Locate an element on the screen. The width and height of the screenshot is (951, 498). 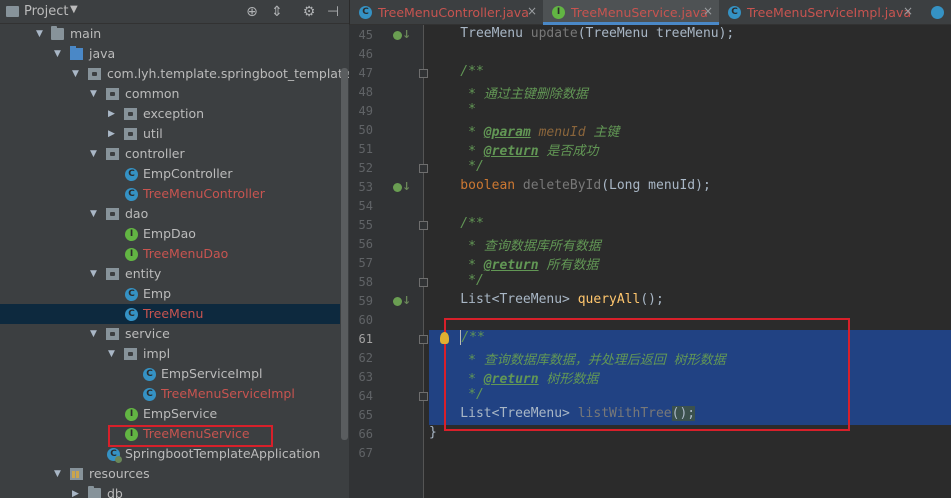
code-token: 是否成功 is located at coordinates (568, 151).